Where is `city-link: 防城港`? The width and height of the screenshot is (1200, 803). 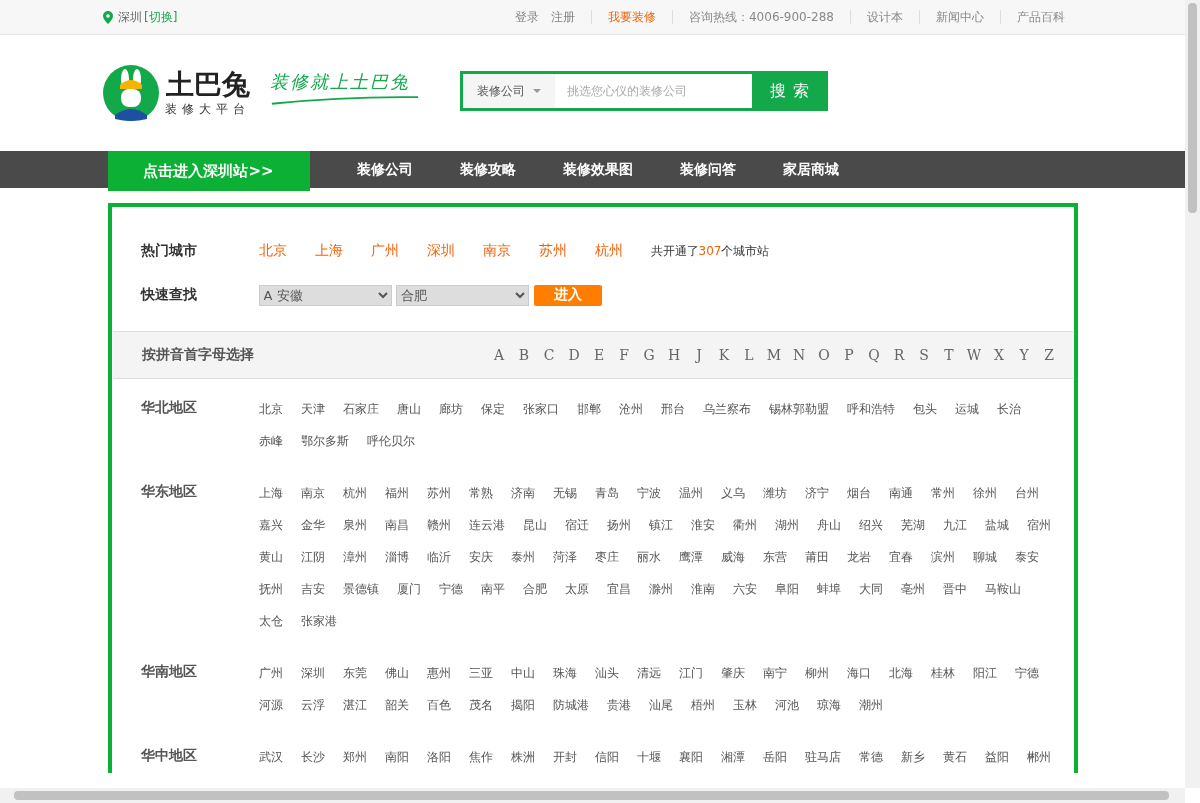 city-link: 防城港 is located at coordinates (570, 705).